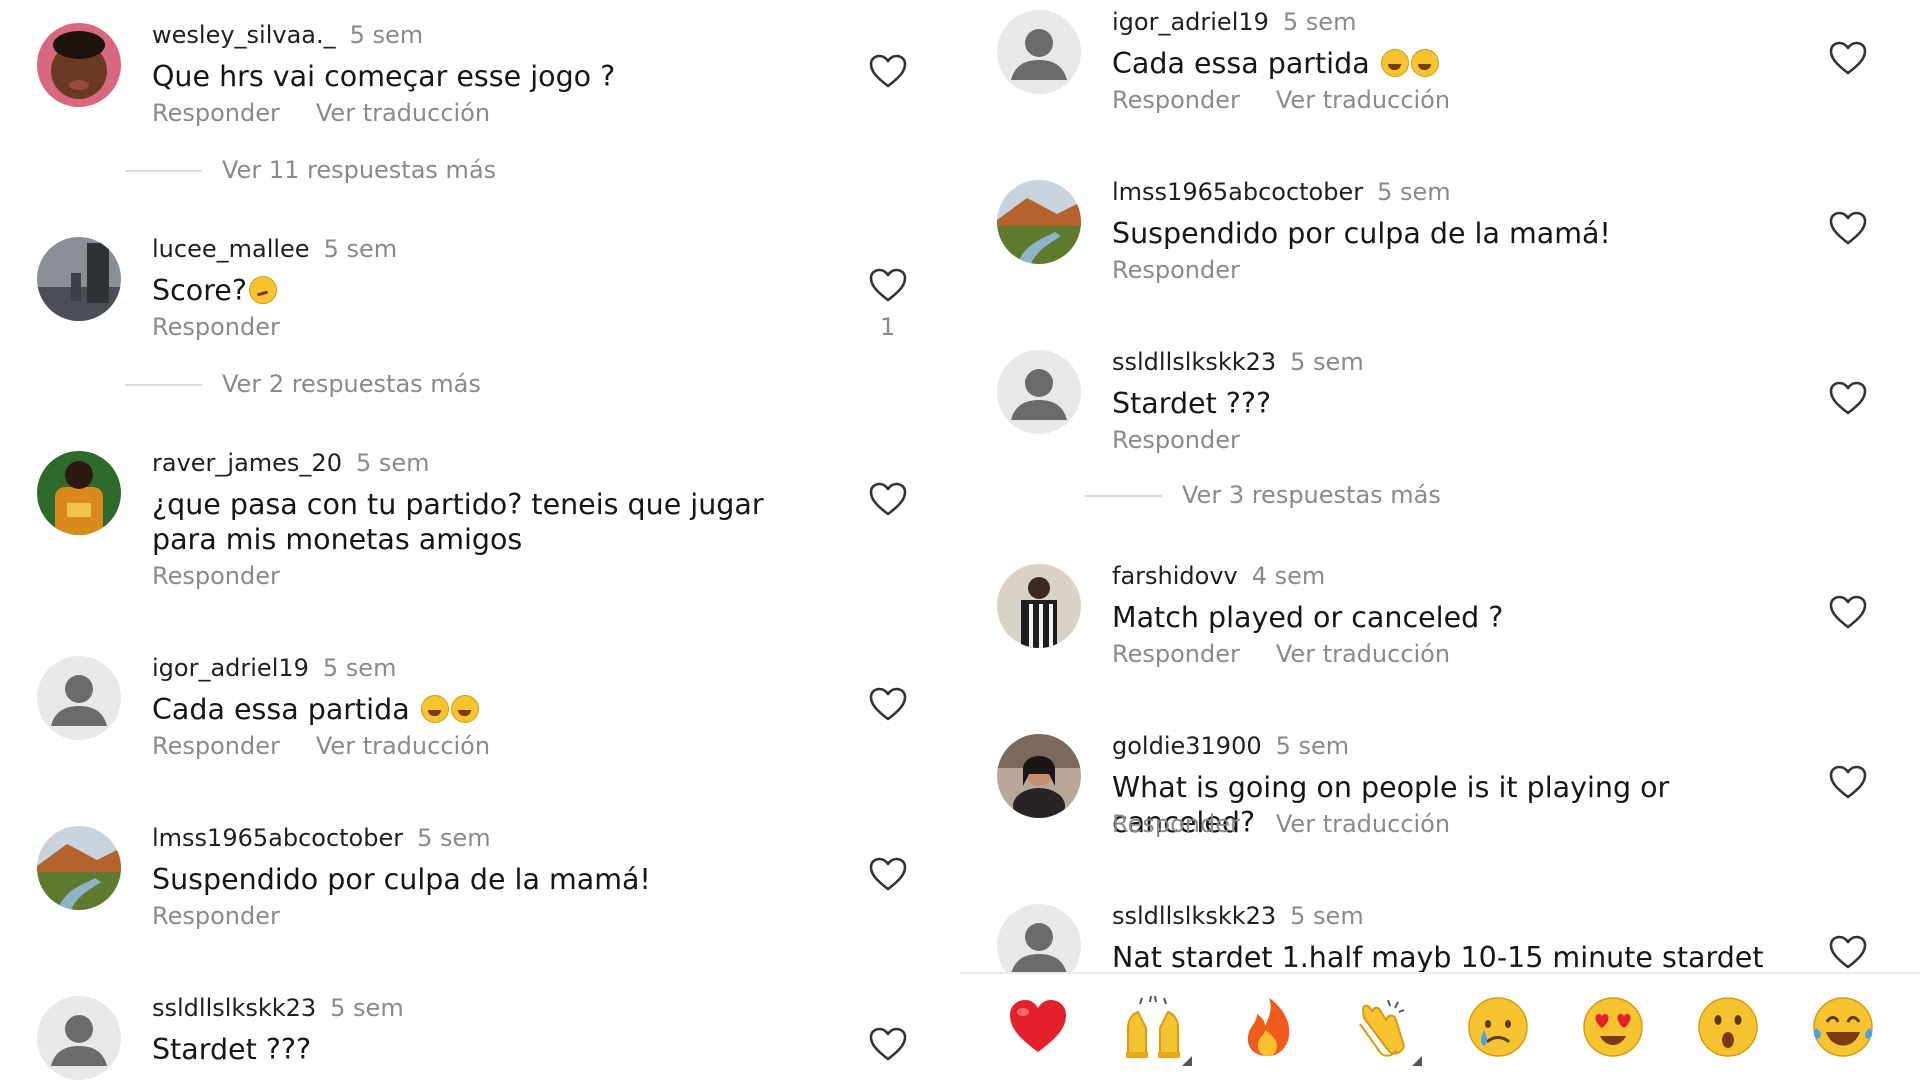  Describe the element at coordinates (1268, 1027) in the screenshot. I see `fire-icon` at that location.